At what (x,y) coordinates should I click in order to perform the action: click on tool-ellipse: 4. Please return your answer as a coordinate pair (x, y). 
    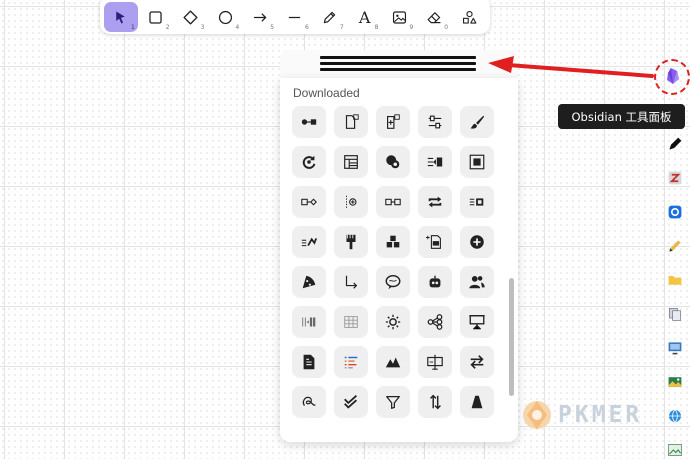
    Looking at the image, I should click on (225, 17).